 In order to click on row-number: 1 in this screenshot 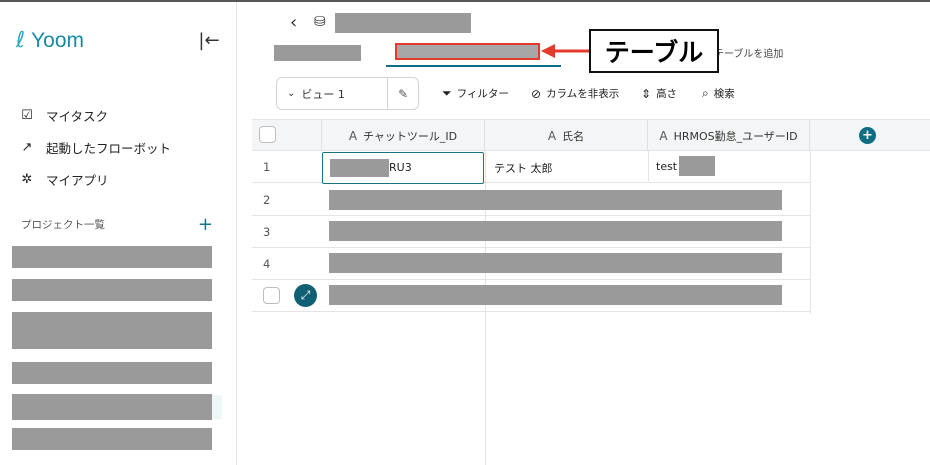, I will do `click(267, 167)`.